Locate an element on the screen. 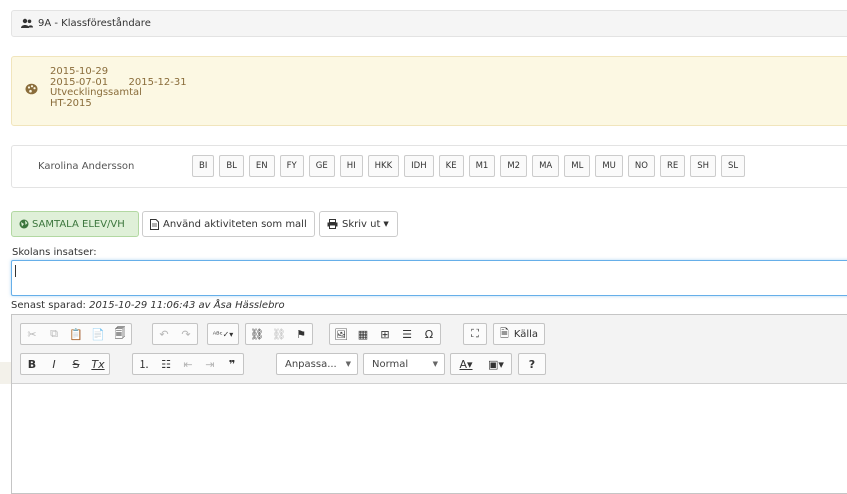  undo-icon: ↶ is located at coordinates (164, 334).